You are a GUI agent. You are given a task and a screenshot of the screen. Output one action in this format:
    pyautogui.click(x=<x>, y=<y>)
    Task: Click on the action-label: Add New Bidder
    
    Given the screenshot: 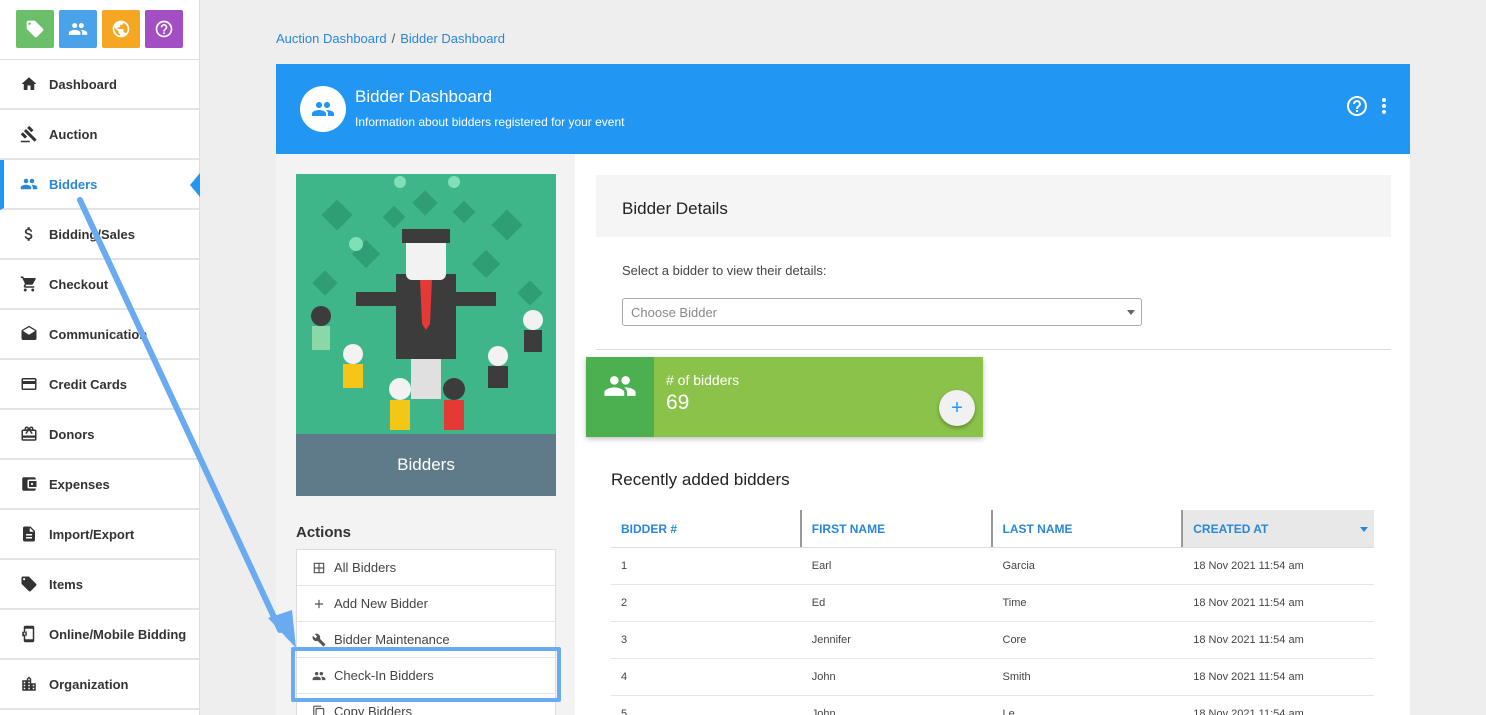 What is the action you would take?
    pyautogui.click(x=381, y=603)
    